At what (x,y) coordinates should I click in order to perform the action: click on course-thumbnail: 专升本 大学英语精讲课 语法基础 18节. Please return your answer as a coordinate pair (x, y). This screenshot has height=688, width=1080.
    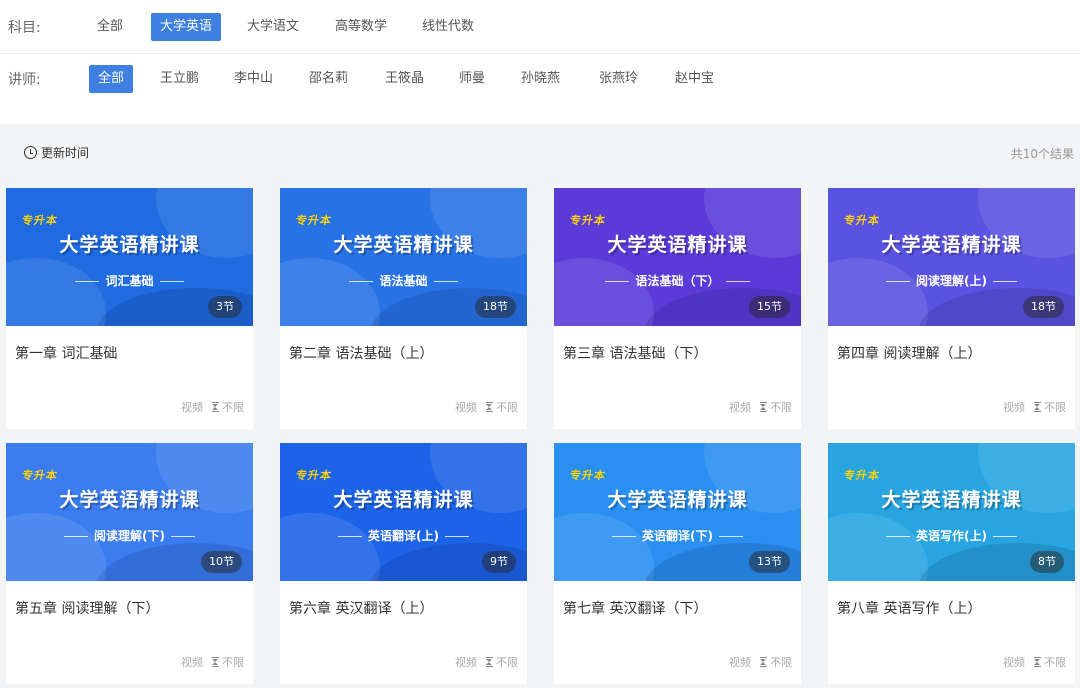
    Looking at the image, I should click on (403, 257).